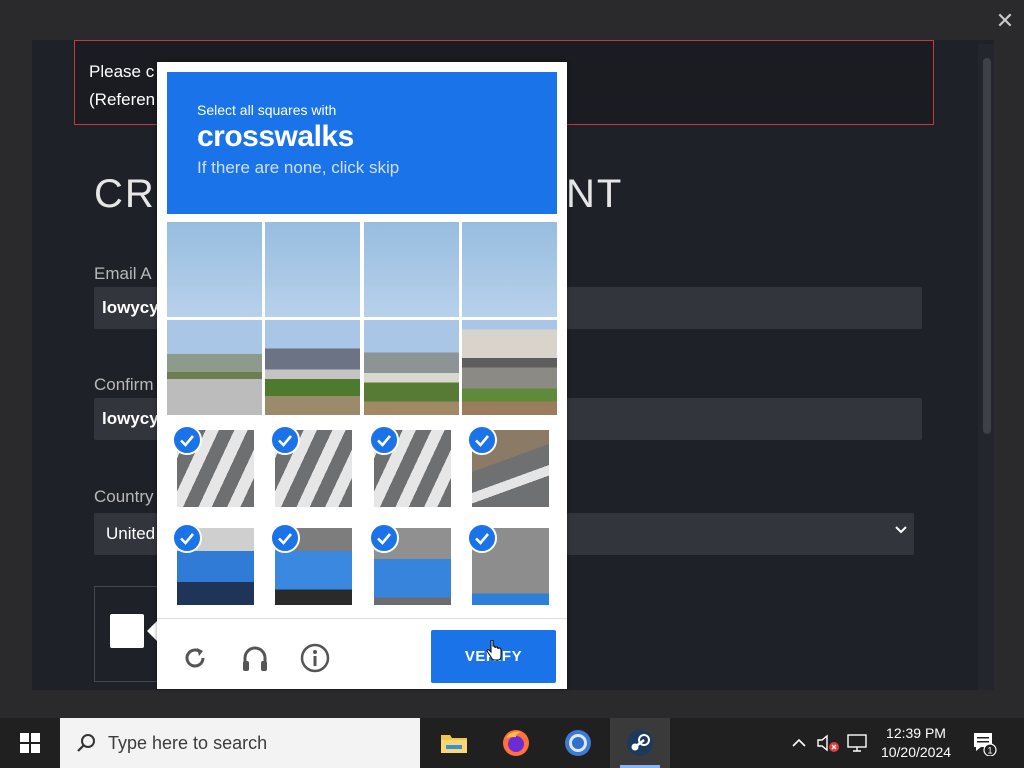 This screenshot has width=1024, height=768. I want to click on taskbar-search-box: Type here to search, so click(240, 743).